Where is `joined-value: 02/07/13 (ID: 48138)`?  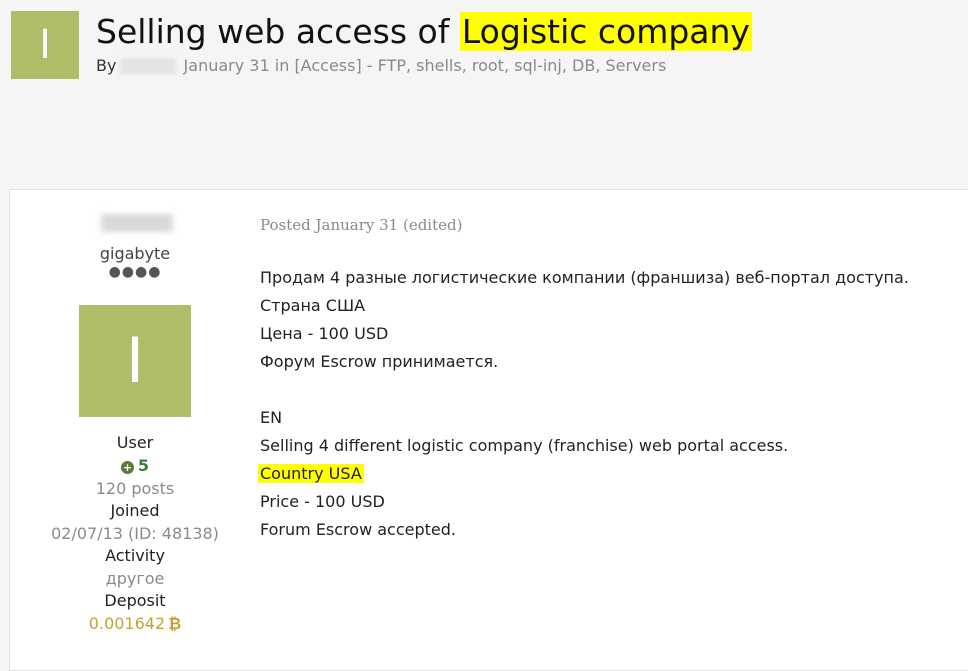 joined-value: 02/07/13 (ID: 48138) is located at coordinates (135, 533).